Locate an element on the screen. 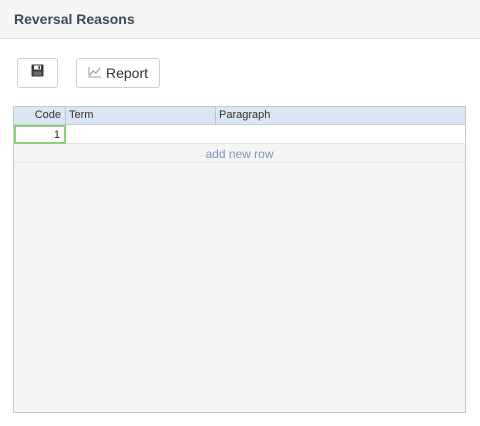  floppy-disk-icon is located at coordinates (37, 73).